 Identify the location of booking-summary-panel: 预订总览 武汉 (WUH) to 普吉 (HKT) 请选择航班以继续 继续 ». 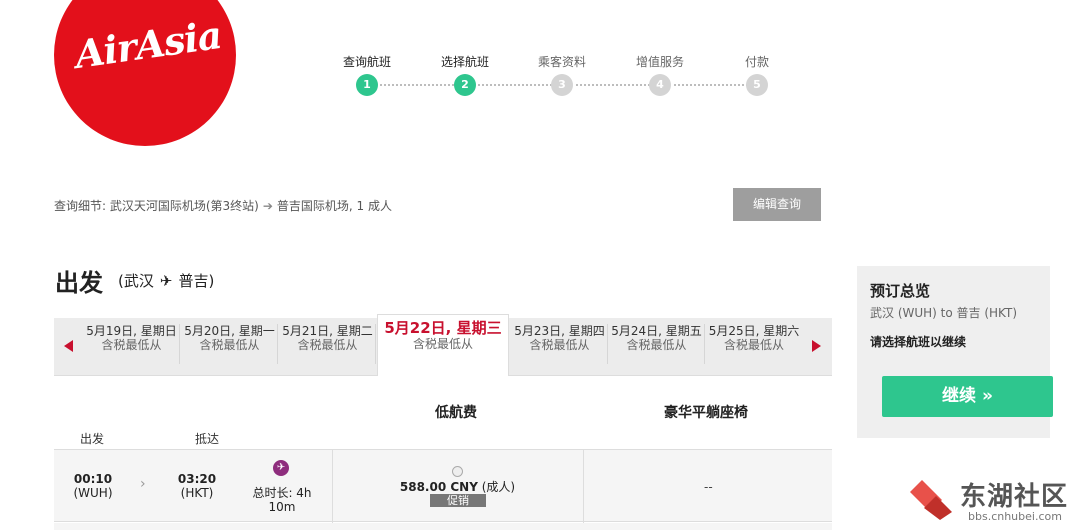
(955, 352).